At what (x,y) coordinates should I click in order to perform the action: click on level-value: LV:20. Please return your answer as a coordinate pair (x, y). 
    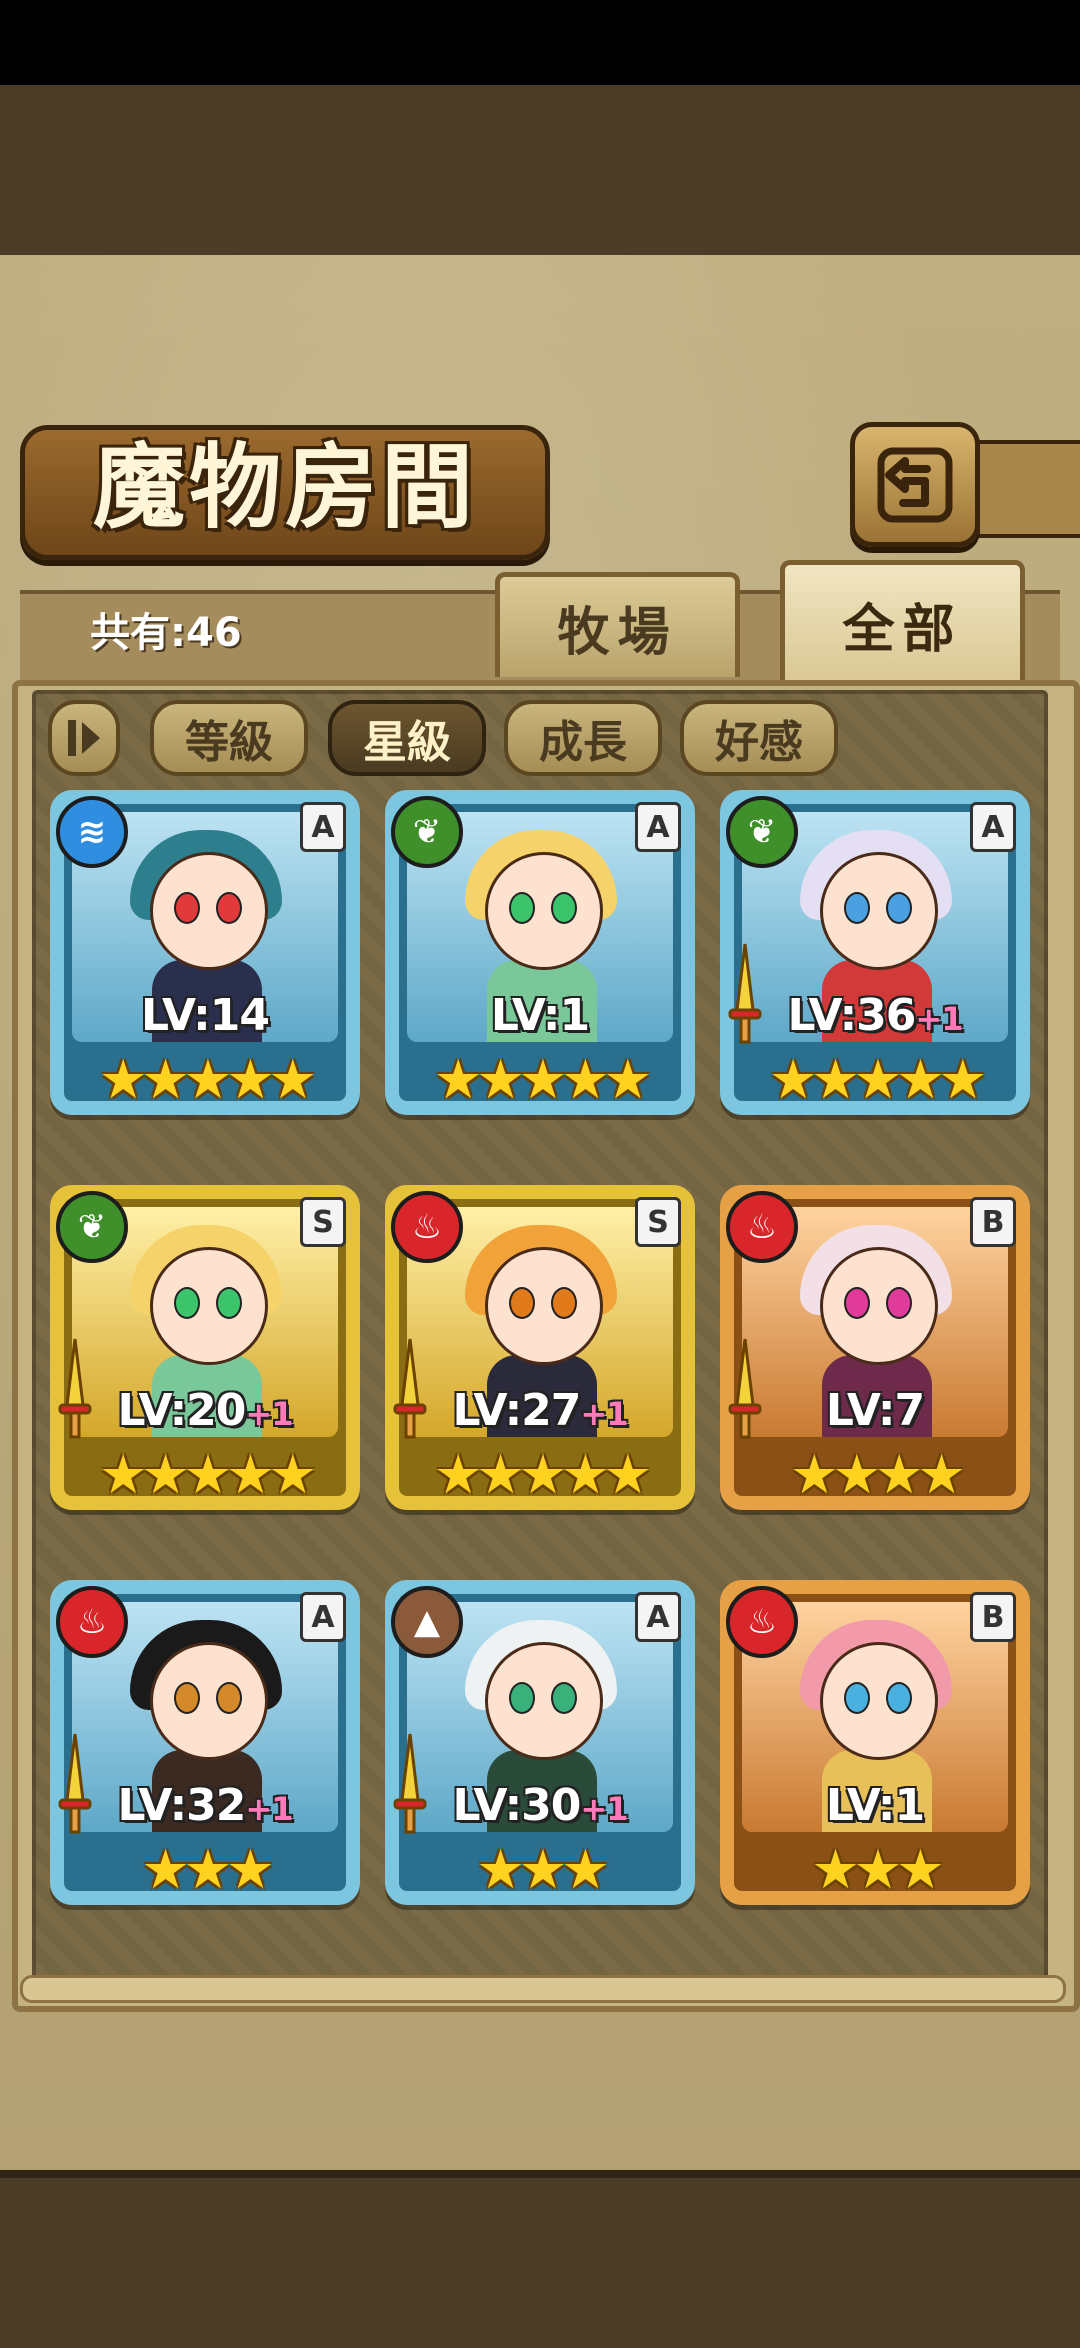
    Looking at the image, I should click on (182, 1410).